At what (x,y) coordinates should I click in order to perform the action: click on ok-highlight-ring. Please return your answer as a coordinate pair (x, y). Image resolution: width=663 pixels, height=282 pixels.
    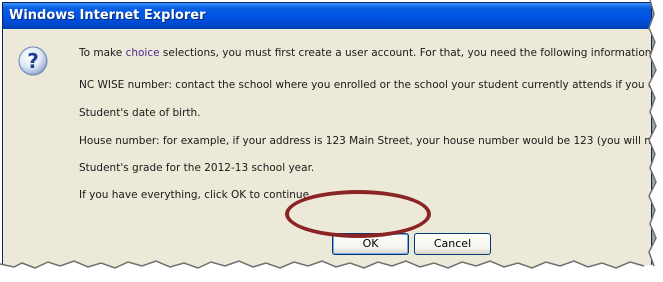
    Looking at the image, I should click on (358, 214).